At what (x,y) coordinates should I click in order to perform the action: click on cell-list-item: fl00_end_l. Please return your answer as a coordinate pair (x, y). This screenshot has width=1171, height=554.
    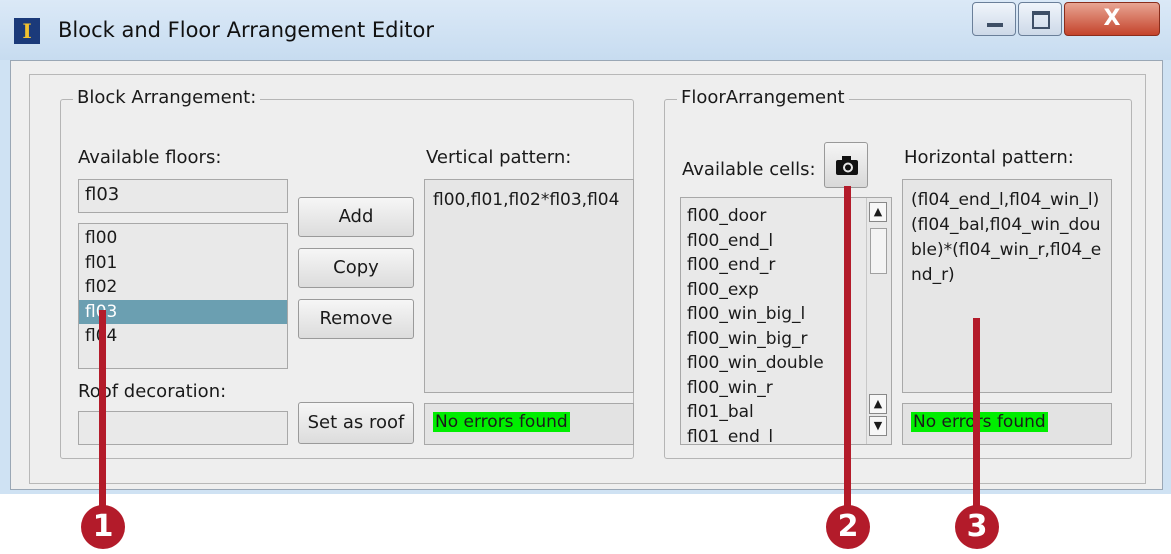
    Looking at the image, I should click on (774, 241).